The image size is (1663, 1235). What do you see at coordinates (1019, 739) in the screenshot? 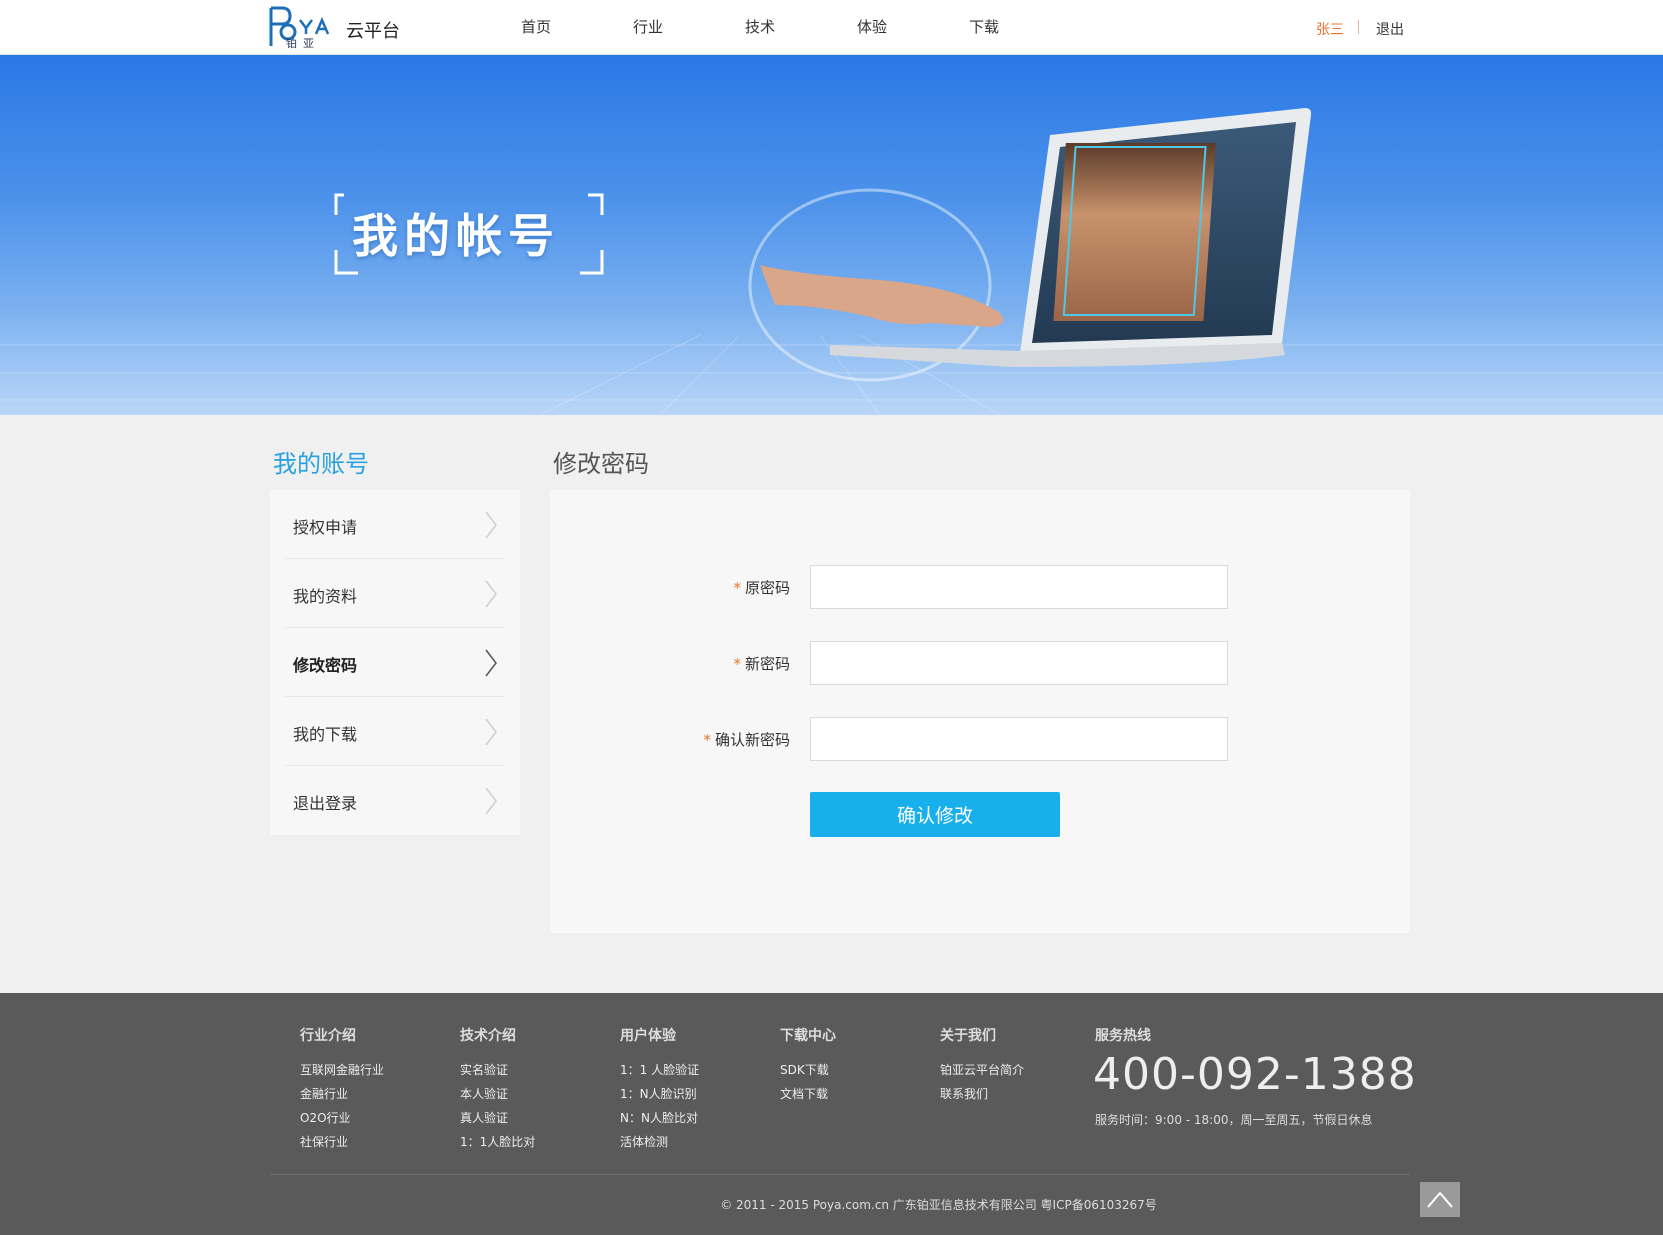
I see `confirm-password-input` at bounding box center [1019, 739].